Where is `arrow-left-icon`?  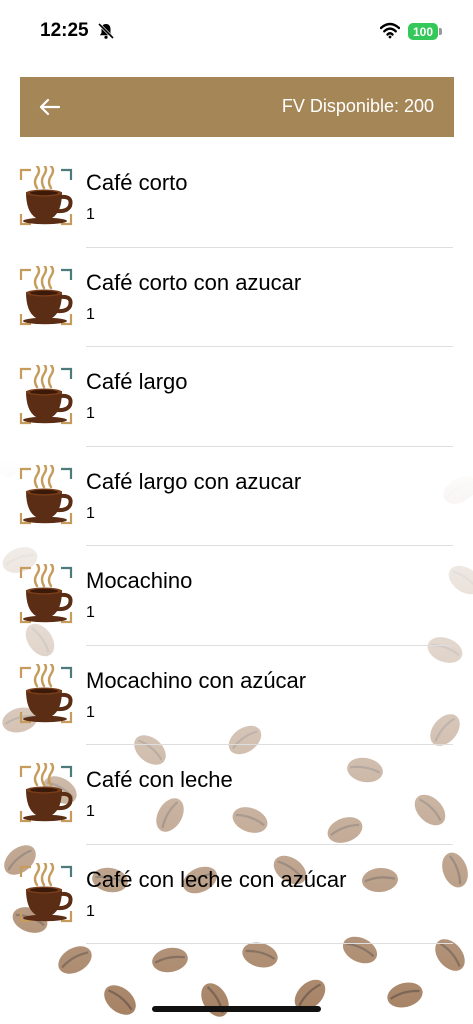 arrow-left-icon is located at coordinates (50, 107).